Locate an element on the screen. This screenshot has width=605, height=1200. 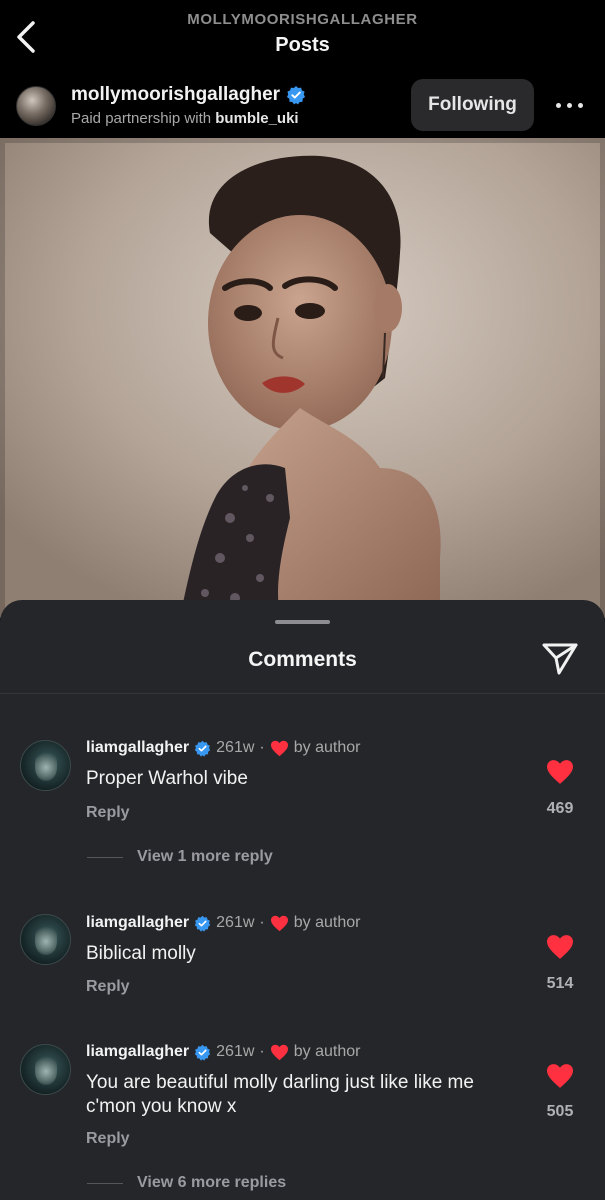
send-icon is located at coordinates (560, 659).